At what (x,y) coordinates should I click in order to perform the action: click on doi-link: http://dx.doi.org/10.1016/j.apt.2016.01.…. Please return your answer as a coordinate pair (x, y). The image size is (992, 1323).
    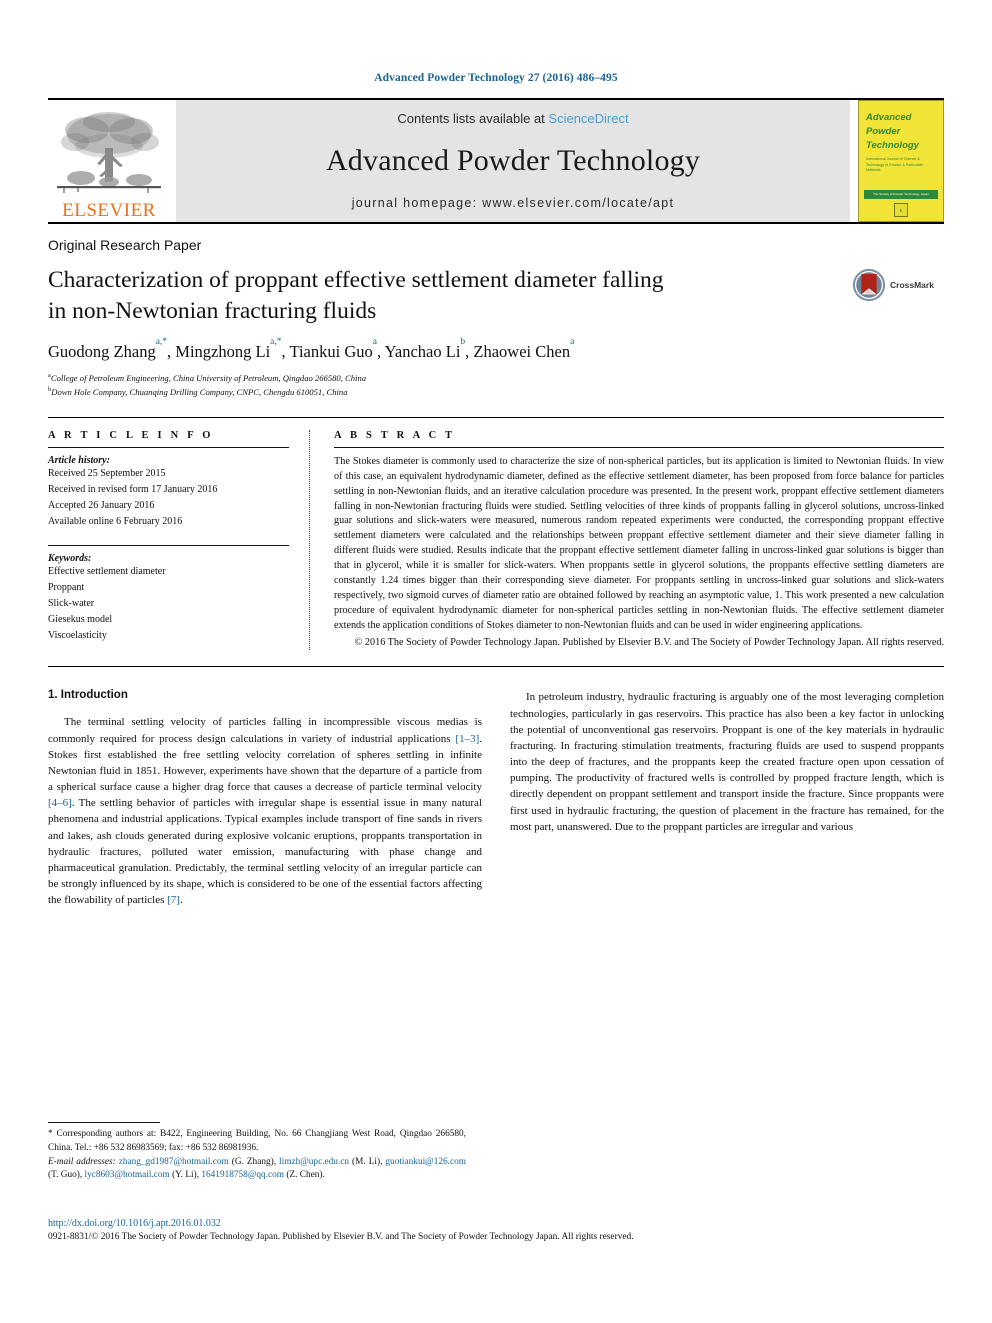
    Looking at the image, I should click on (496, 1223).